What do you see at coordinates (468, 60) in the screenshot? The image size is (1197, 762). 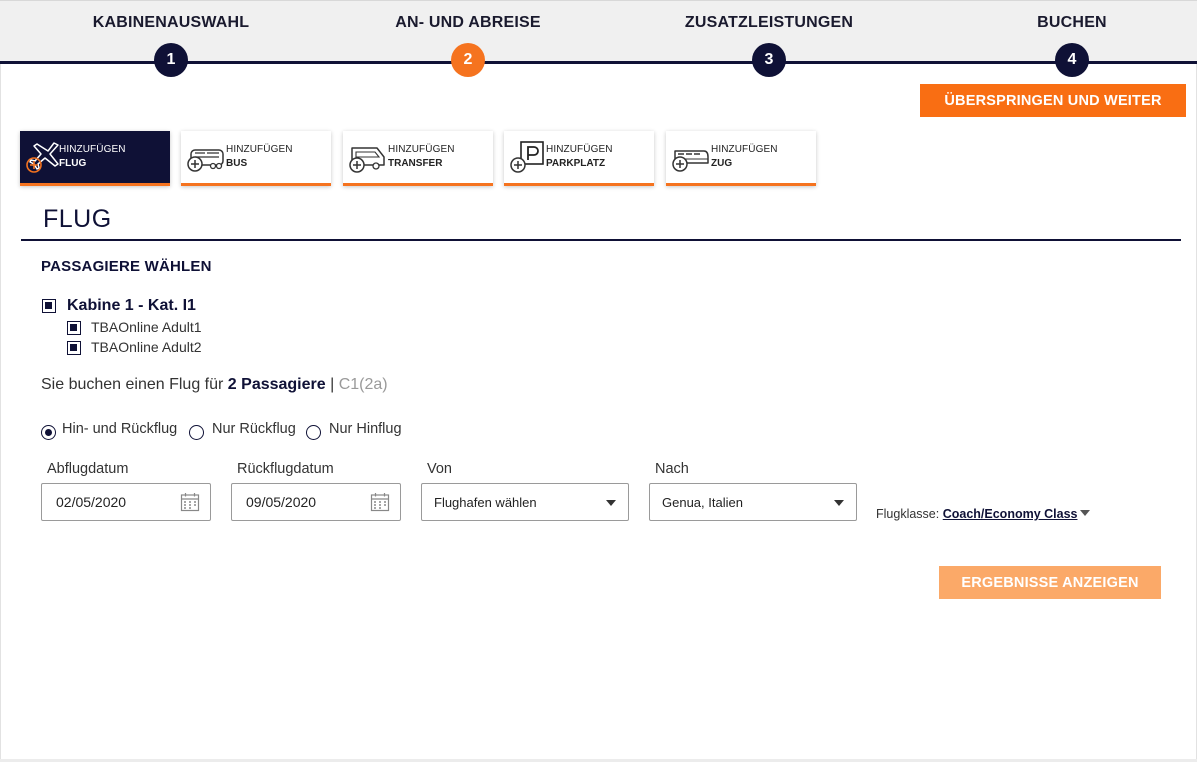 I see `step-number-2: 2` at bounding box center [468, 60].